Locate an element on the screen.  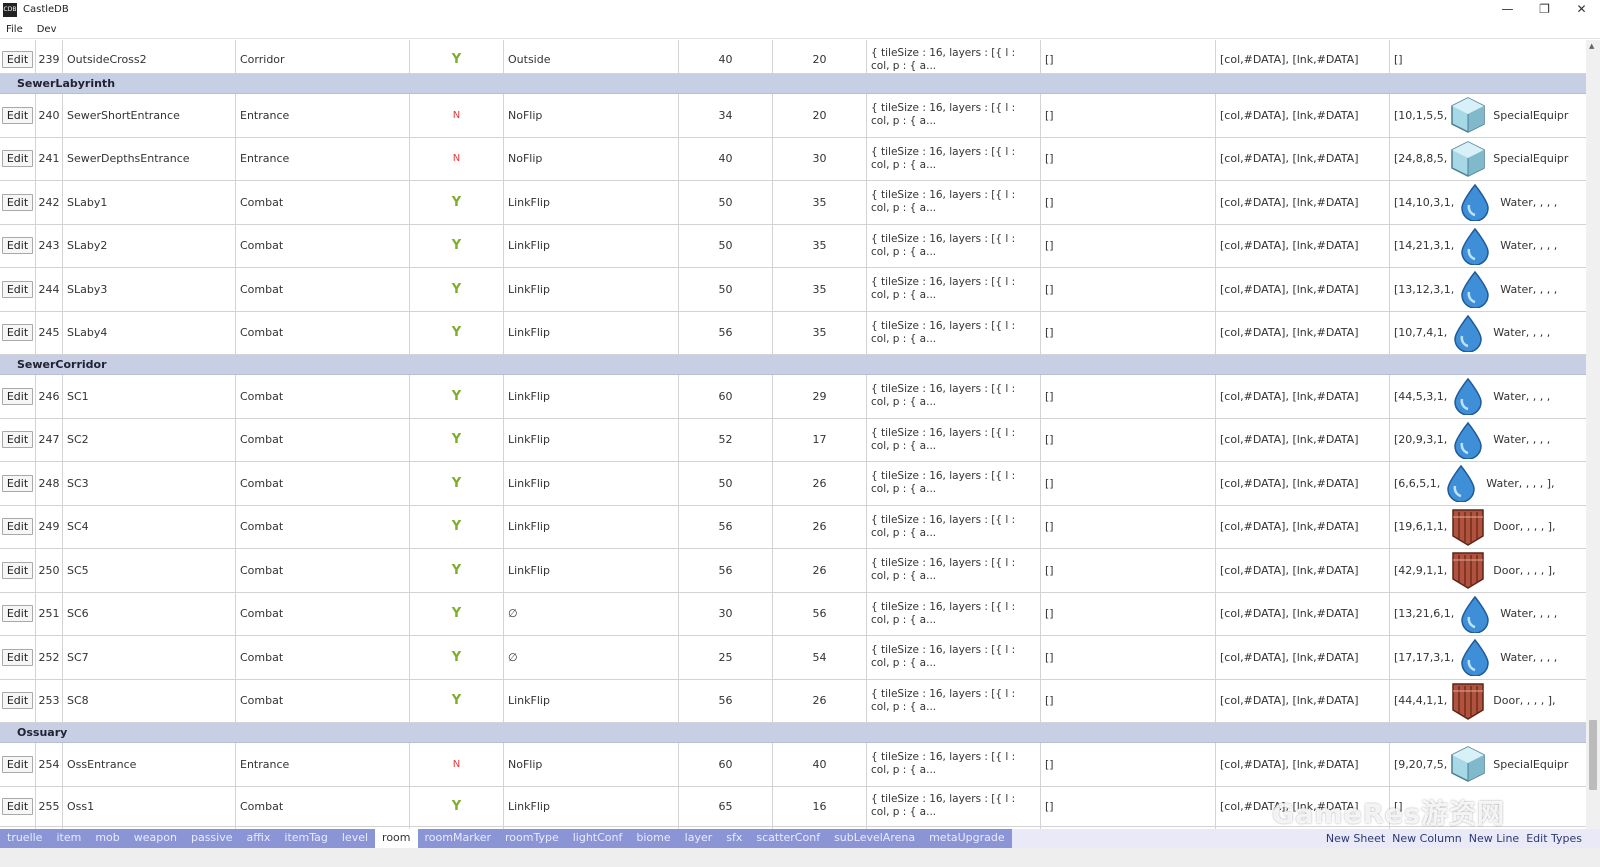
flip-cell: ∅ is located at coordinates (591, 613).